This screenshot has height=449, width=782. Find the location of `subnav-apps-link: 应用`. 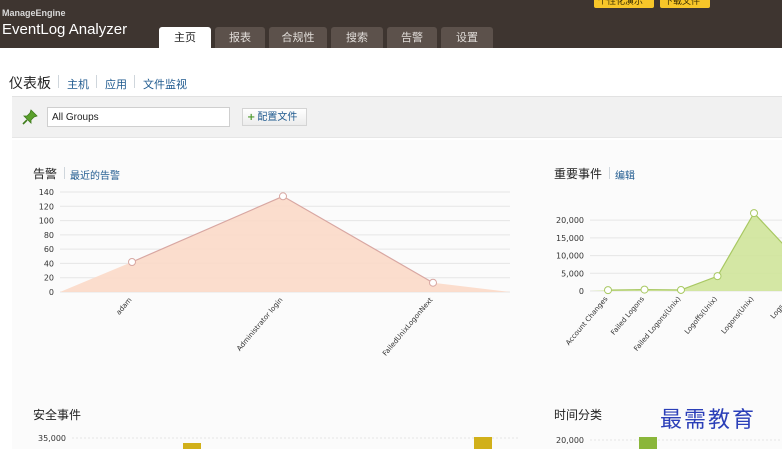

subnav-apps-link: 应用 is located at coordinates (116, 84).